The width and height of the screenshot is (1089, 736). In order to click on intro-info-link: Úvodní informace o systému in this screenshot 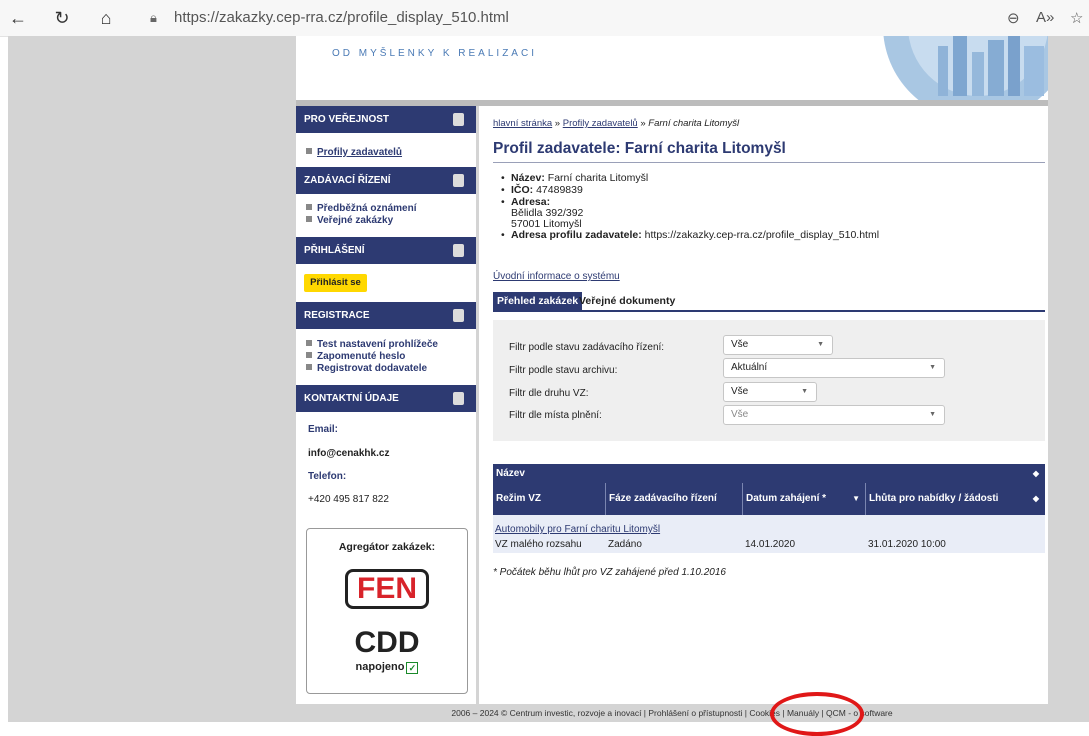, I will do `click(556, 276)`.